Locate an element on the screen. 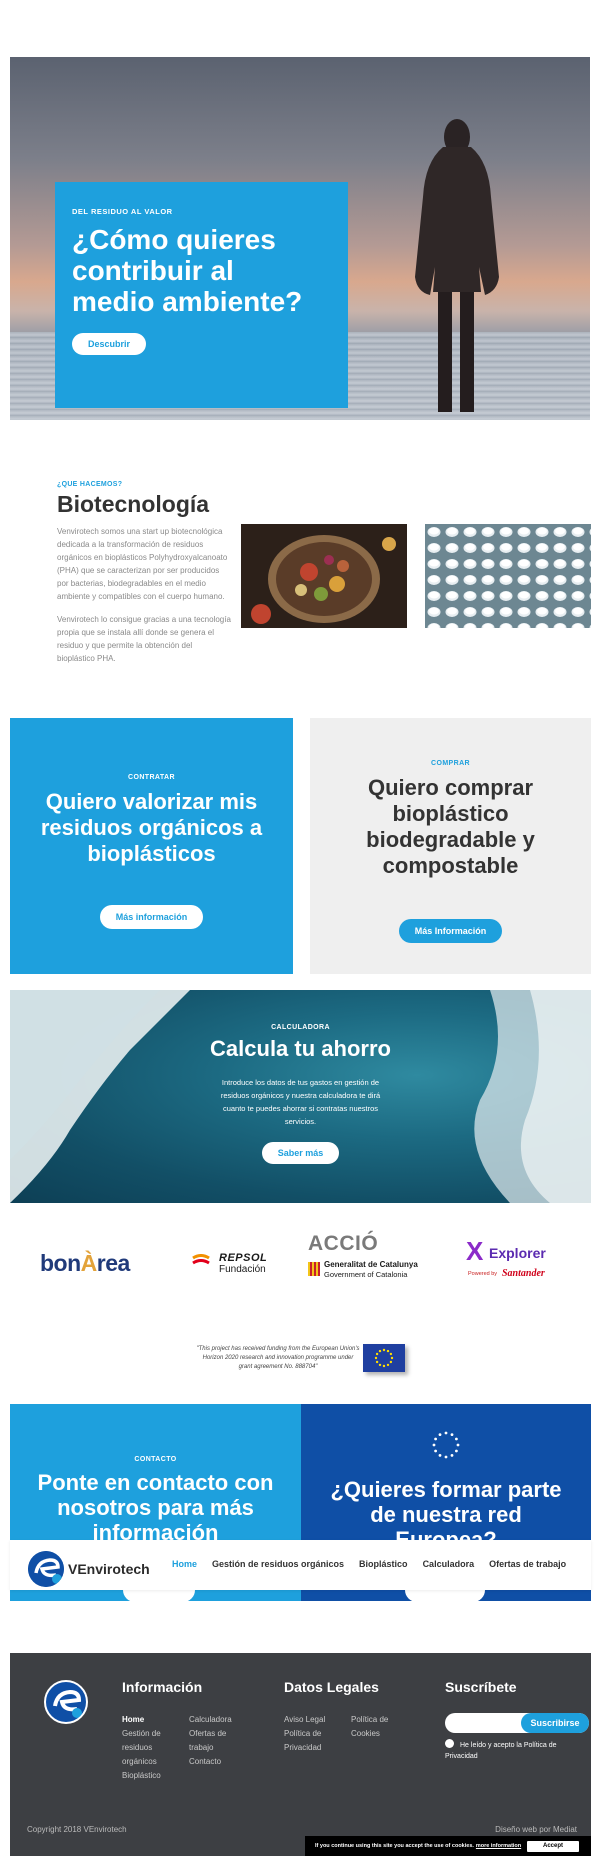 The image size is (600, 1866). footer-link-home: Home is located at coordinates (141, 1720).